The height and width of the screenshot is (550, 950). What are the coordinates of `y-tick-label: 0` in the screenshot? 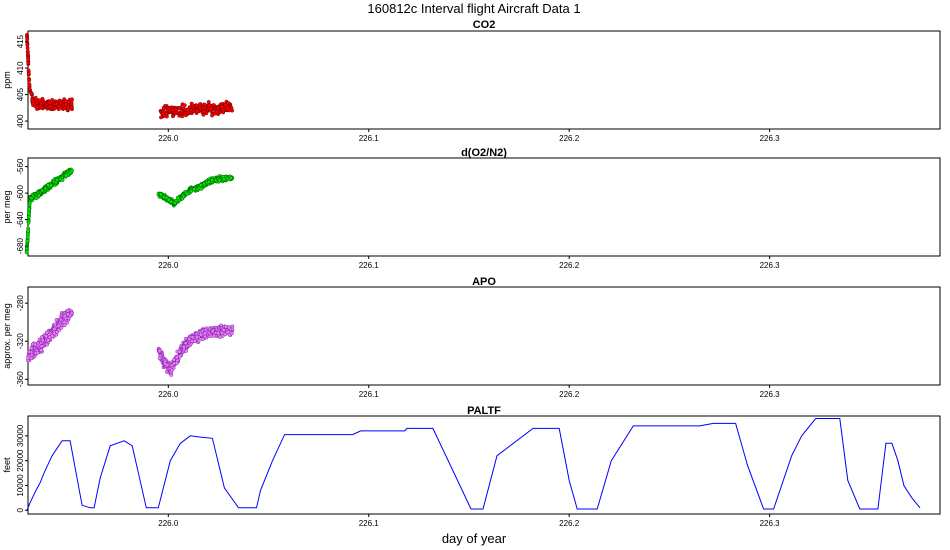 It's located at (20, 510).